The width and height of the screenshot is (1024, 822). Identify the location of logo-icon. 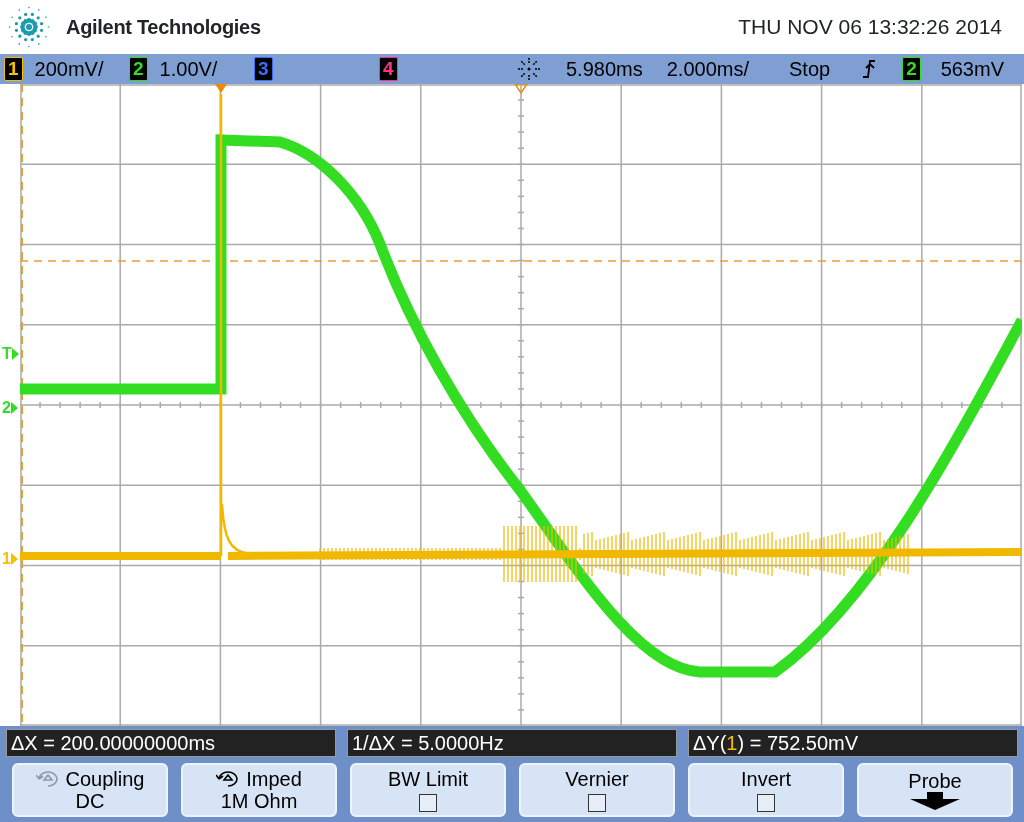
(29, 27).